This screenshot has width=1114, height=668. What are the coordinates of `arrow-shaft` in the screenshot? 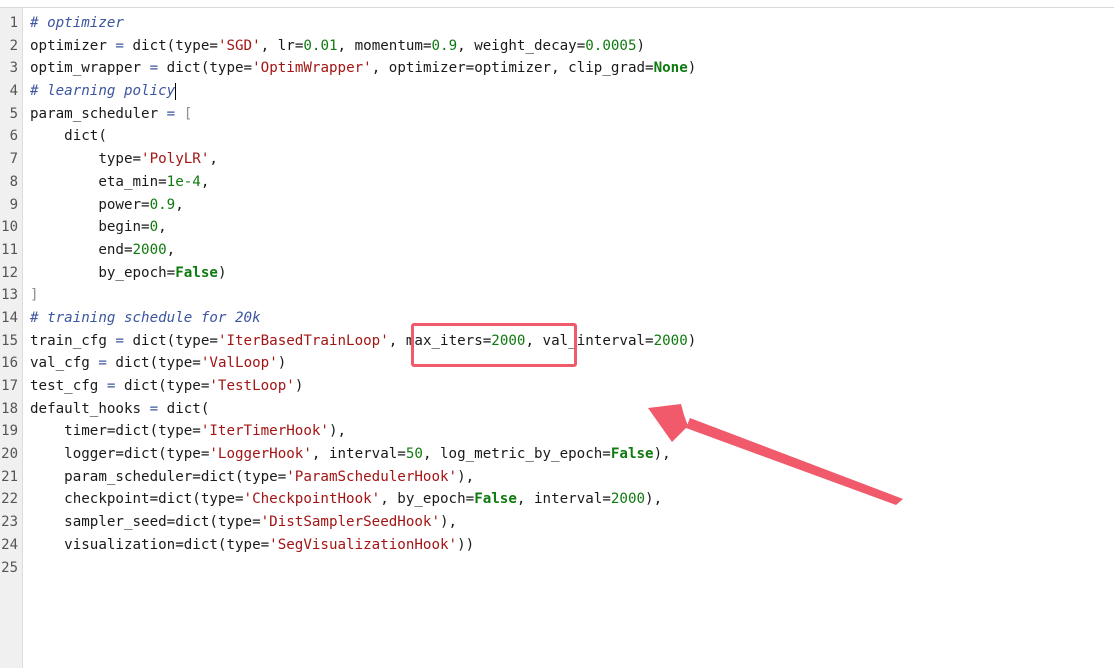 It's located at (794, 461).